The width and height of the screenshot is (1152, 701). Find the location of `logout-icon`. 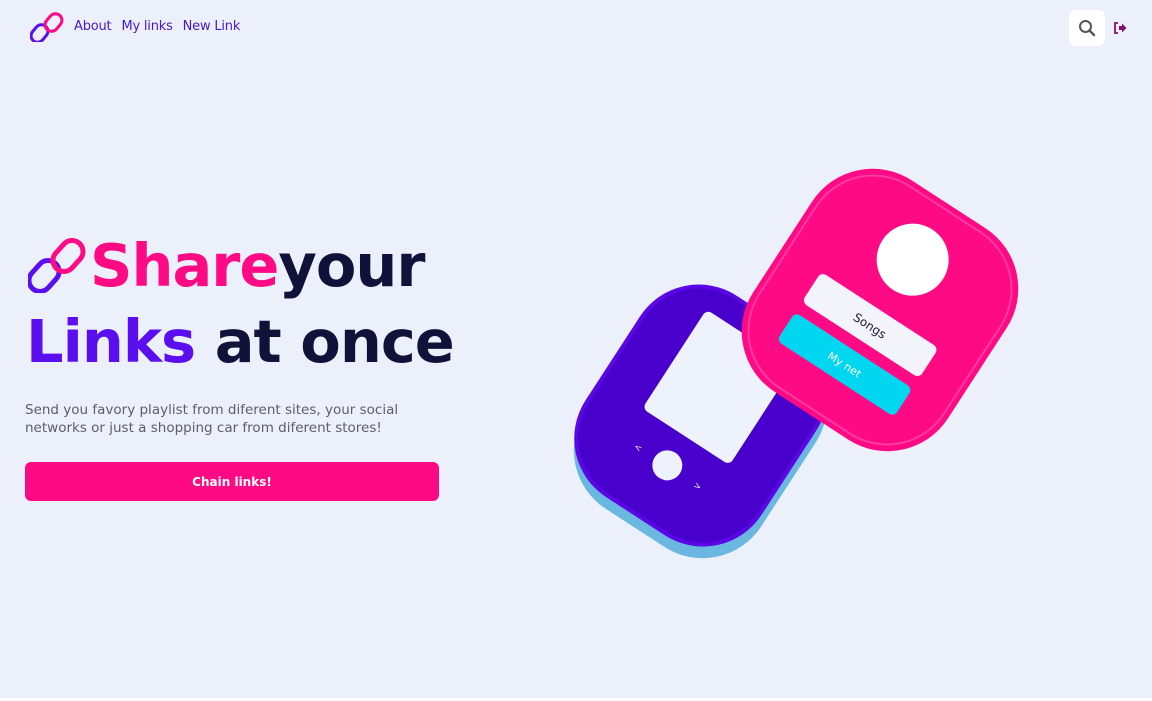

logout-icon is located at coordinates (1120, 28).